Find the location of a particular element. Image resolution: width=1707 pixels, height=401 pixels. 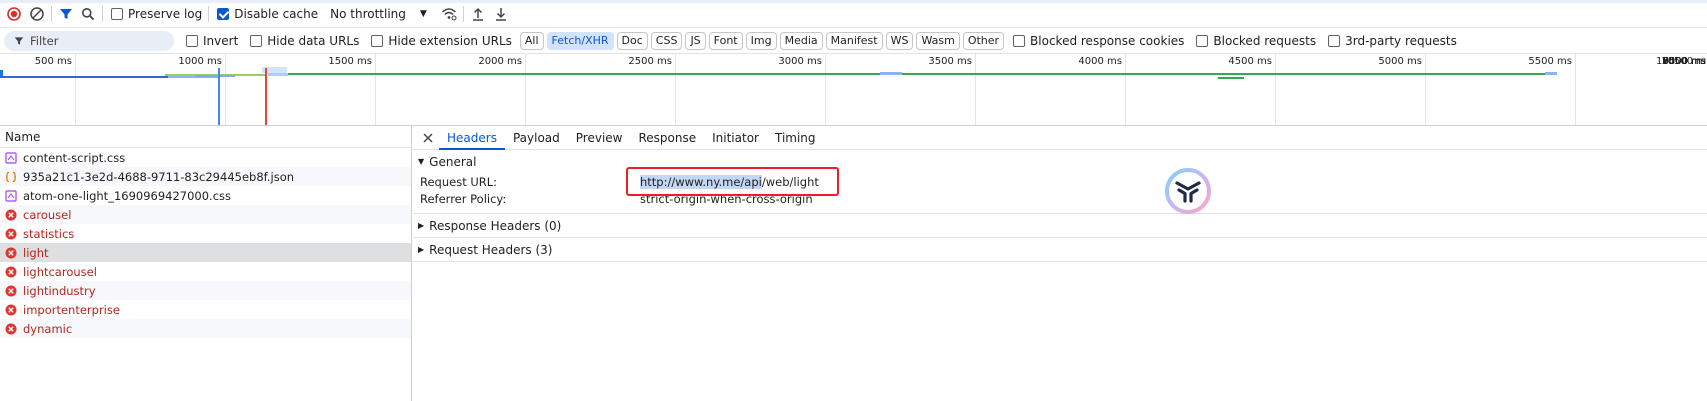

type-filter-fetch-xhr: Fetch/XHR is located at coordinates (580, 40).